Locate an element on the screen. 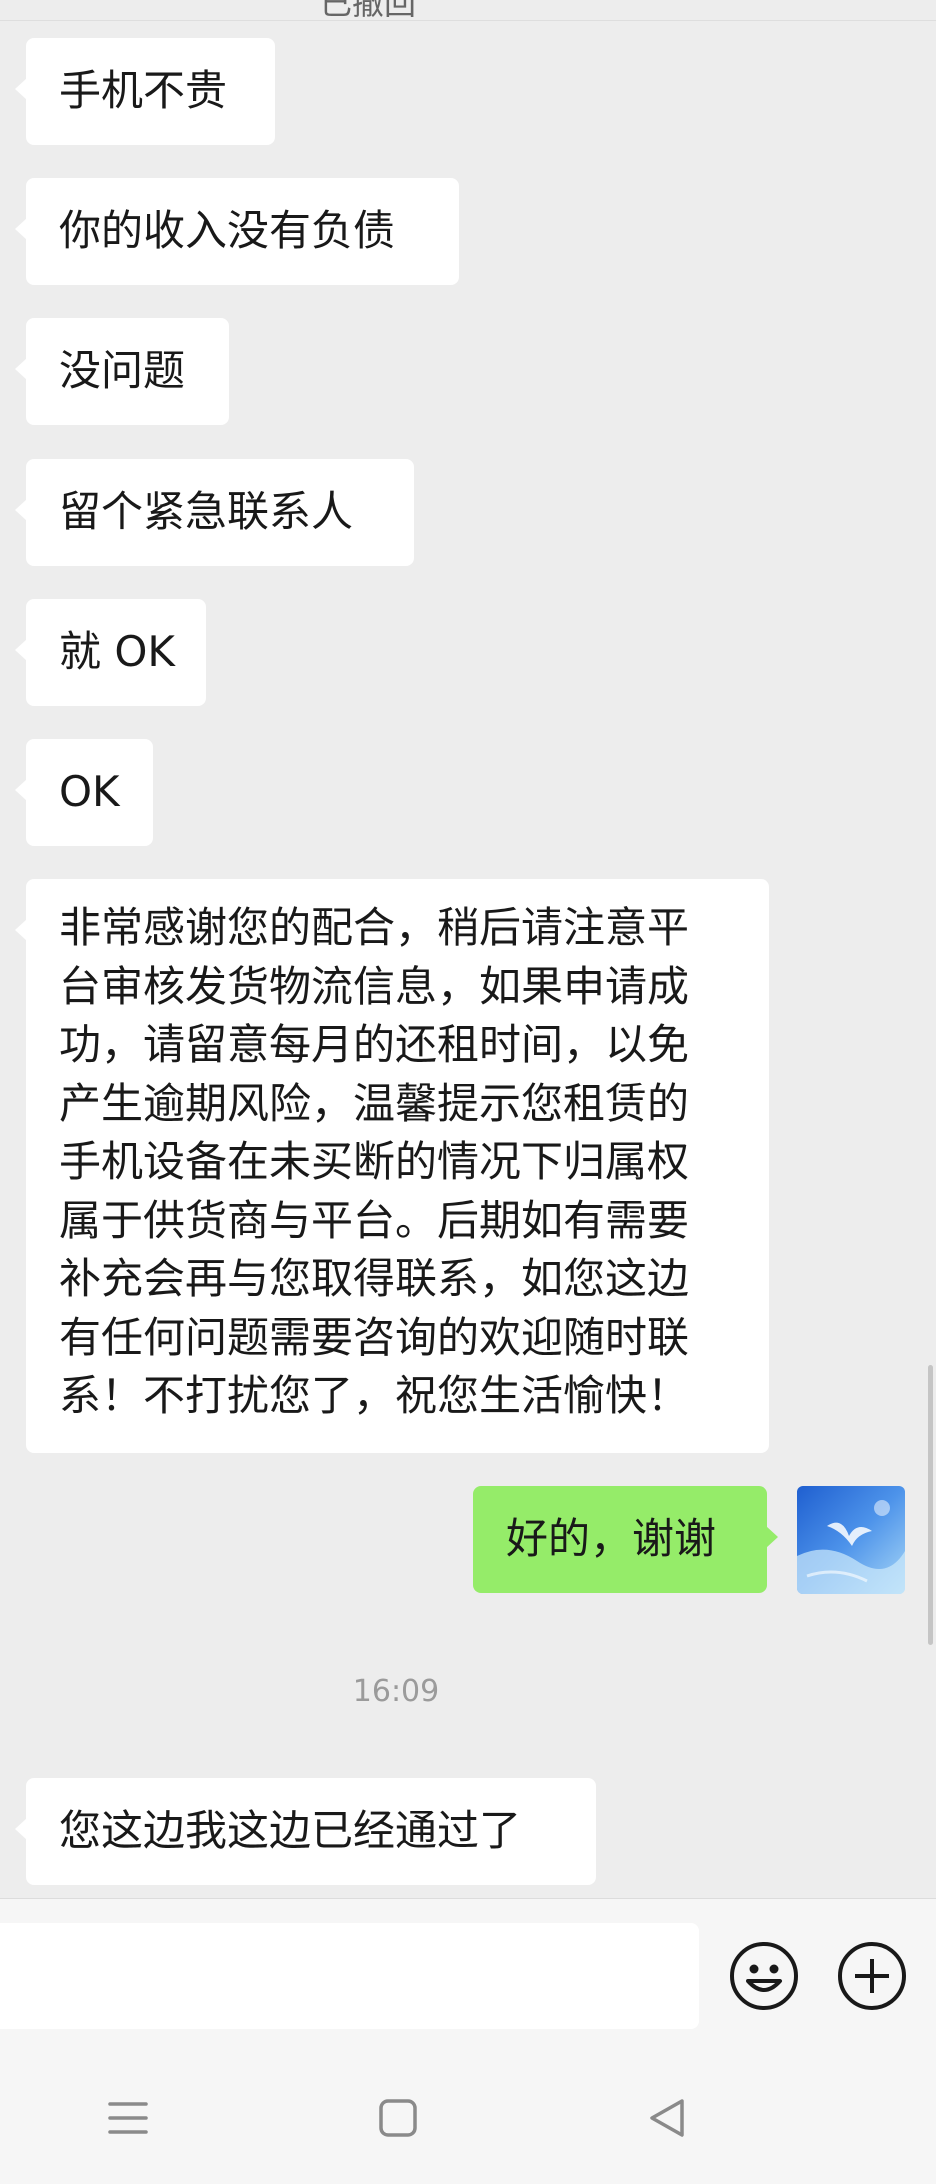  message-bubble-incoming: OK is located at coordinates (84, 792).